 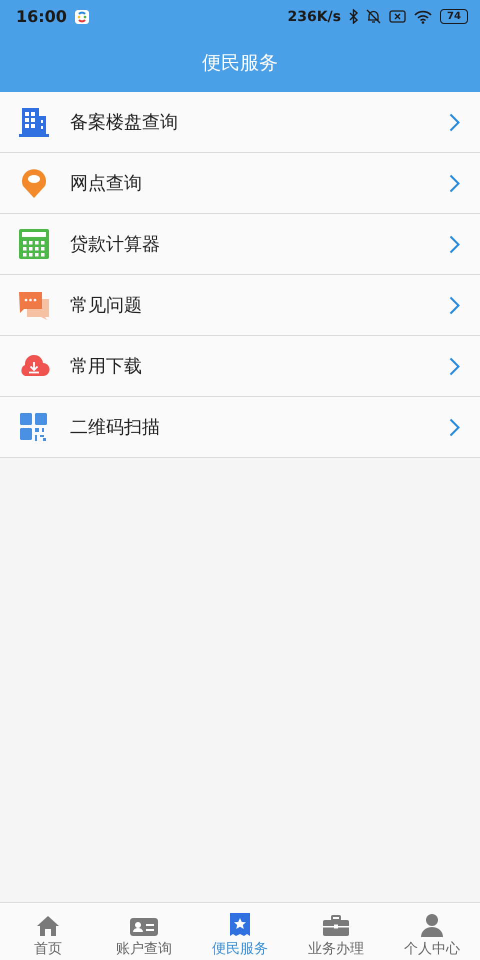 What do you see at coordinates (240, 366) in the screenshot?
I see `menu-item: 常用下载` at bounding box center [240, 366].